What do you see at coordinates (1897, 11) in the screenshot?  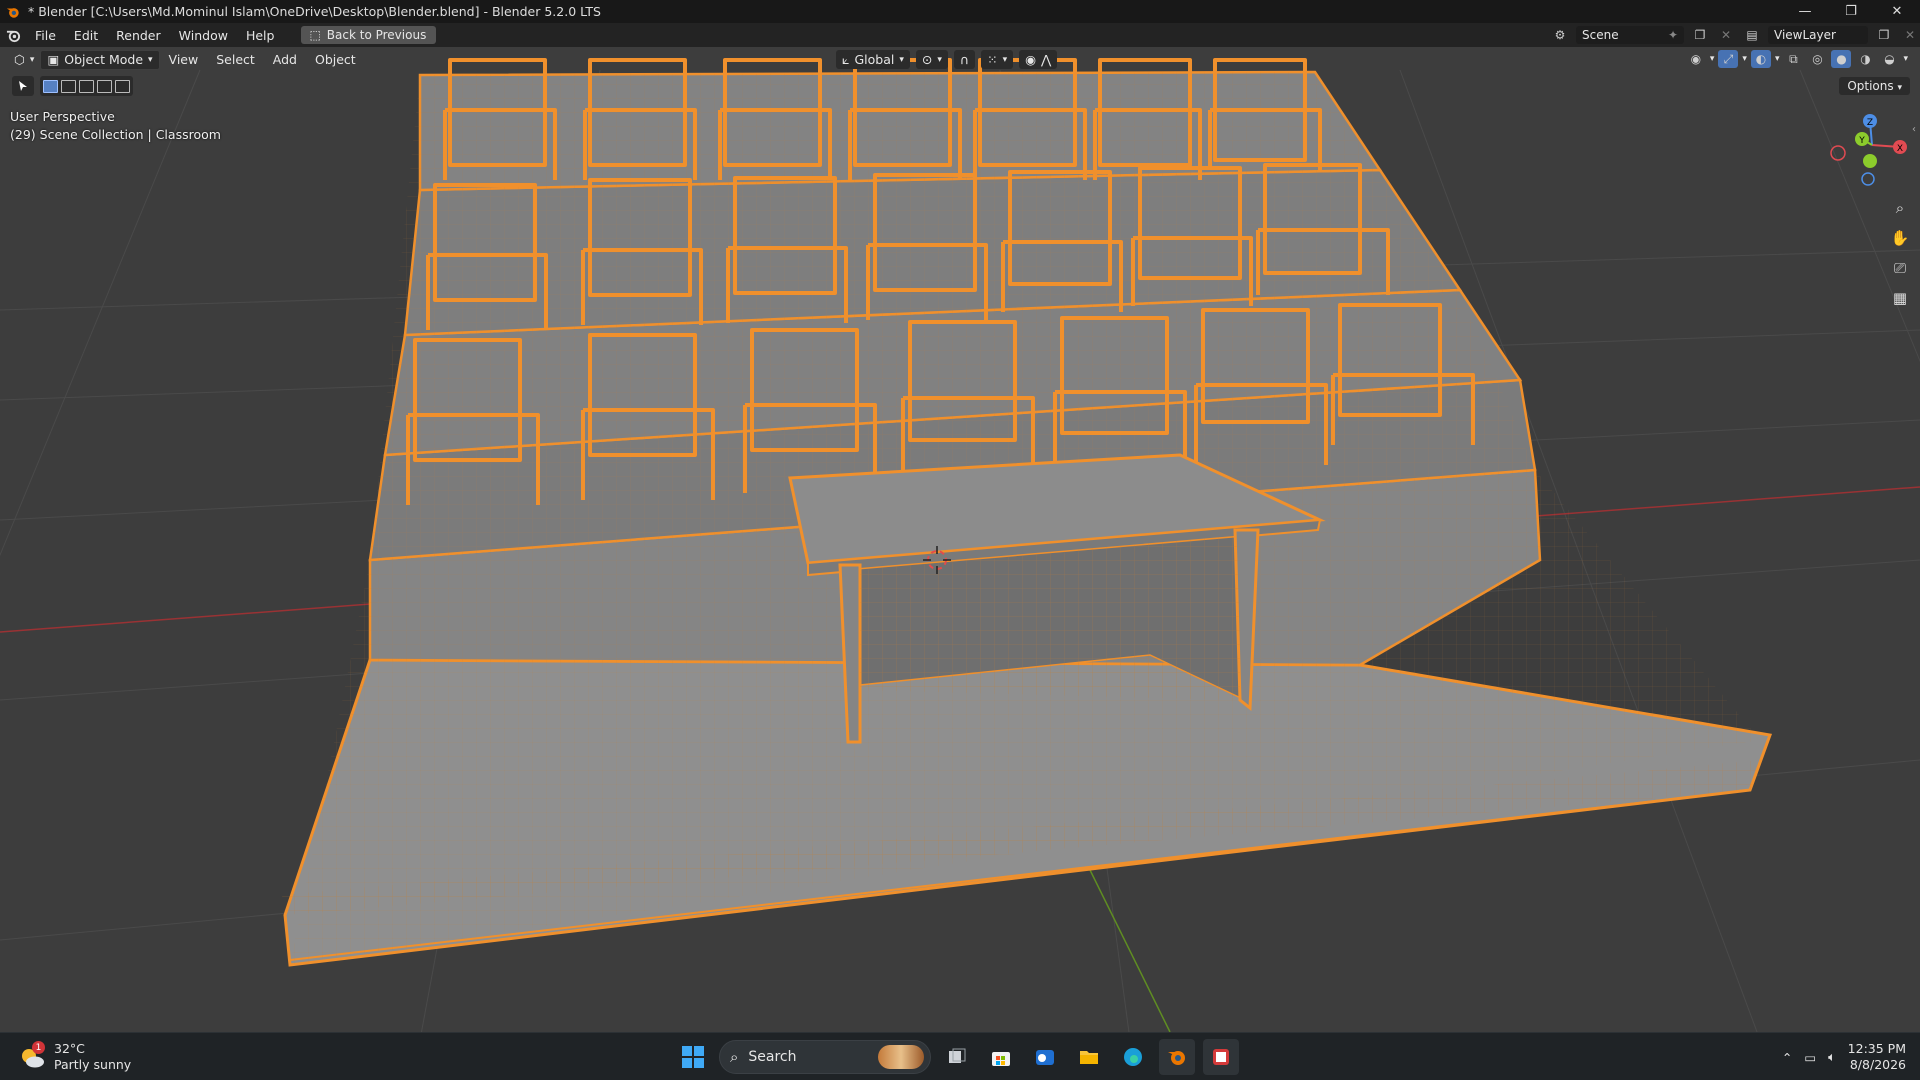 I see `close-button: ✕` at bounding box center [1897, 11].